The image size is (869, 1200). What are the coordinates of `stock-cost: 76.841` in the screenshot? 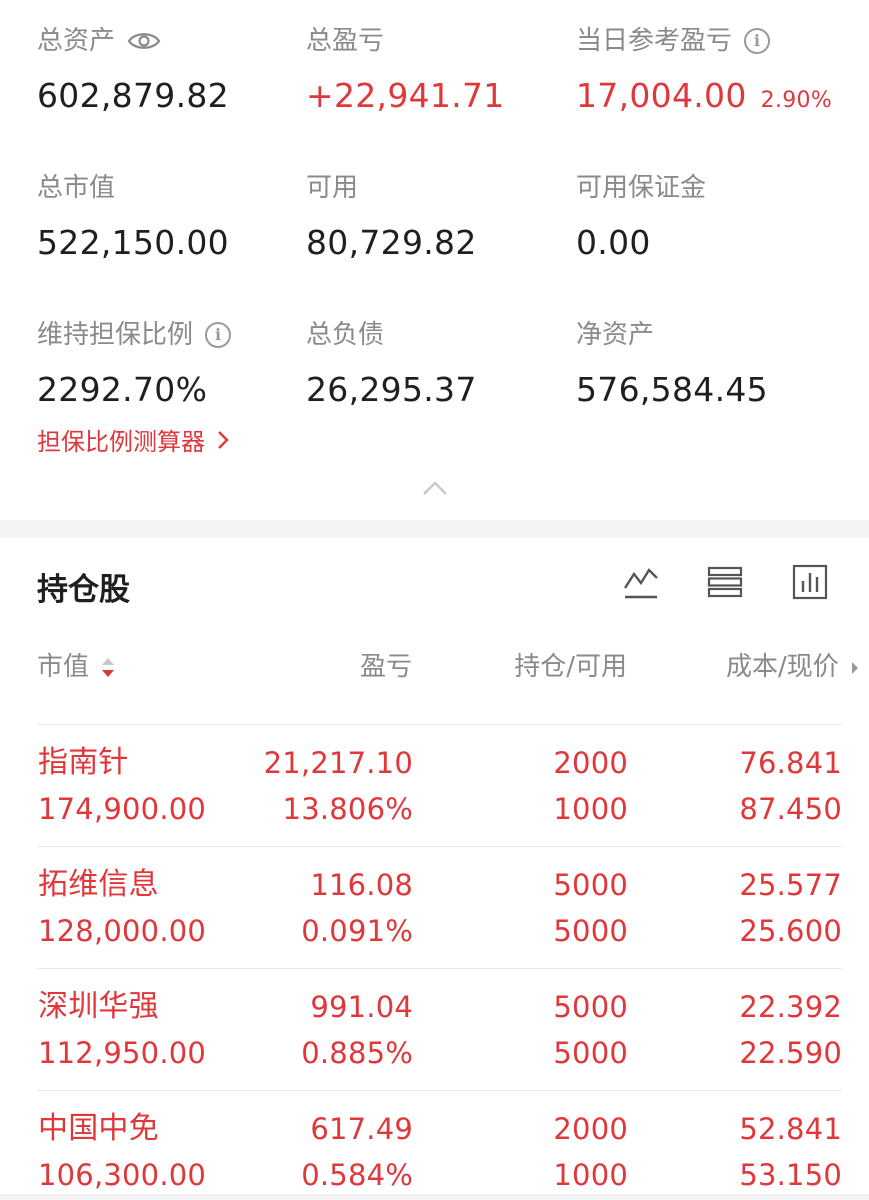 It's located at (790, 763).